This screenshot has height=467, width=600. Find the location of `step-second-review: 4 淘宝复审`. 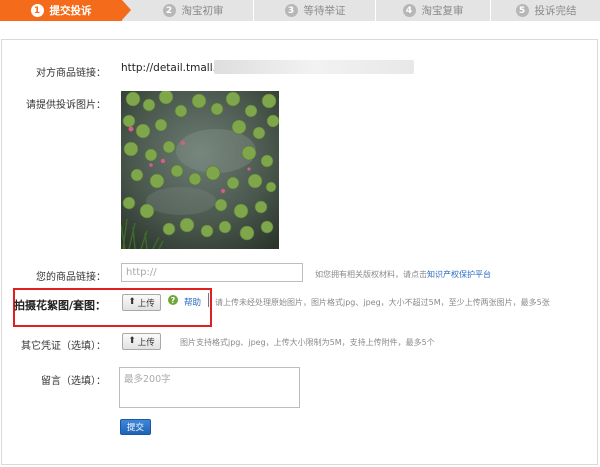

step-second-review: 4 淘宝复审 is located at coordinates (433, 10).